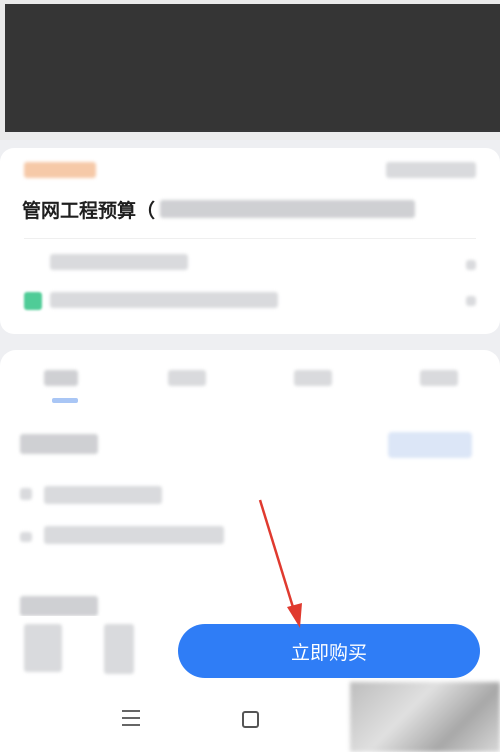 This screenshot has width=500, height=752. I want to click on tab-active-indicator, so click(65, 400).